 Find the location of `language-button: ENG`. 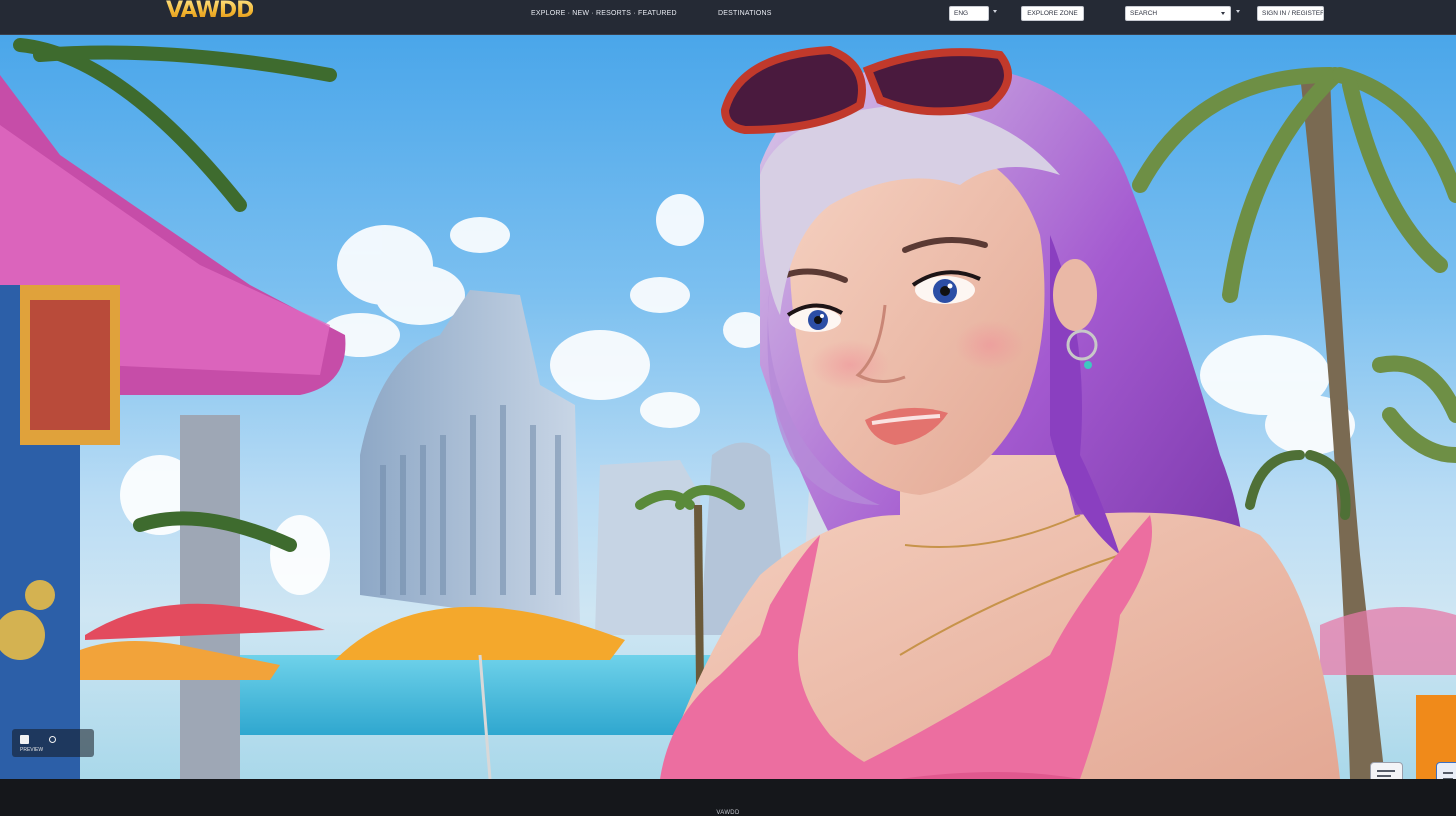

language-button: ENG is located at coordinates (969, 13).